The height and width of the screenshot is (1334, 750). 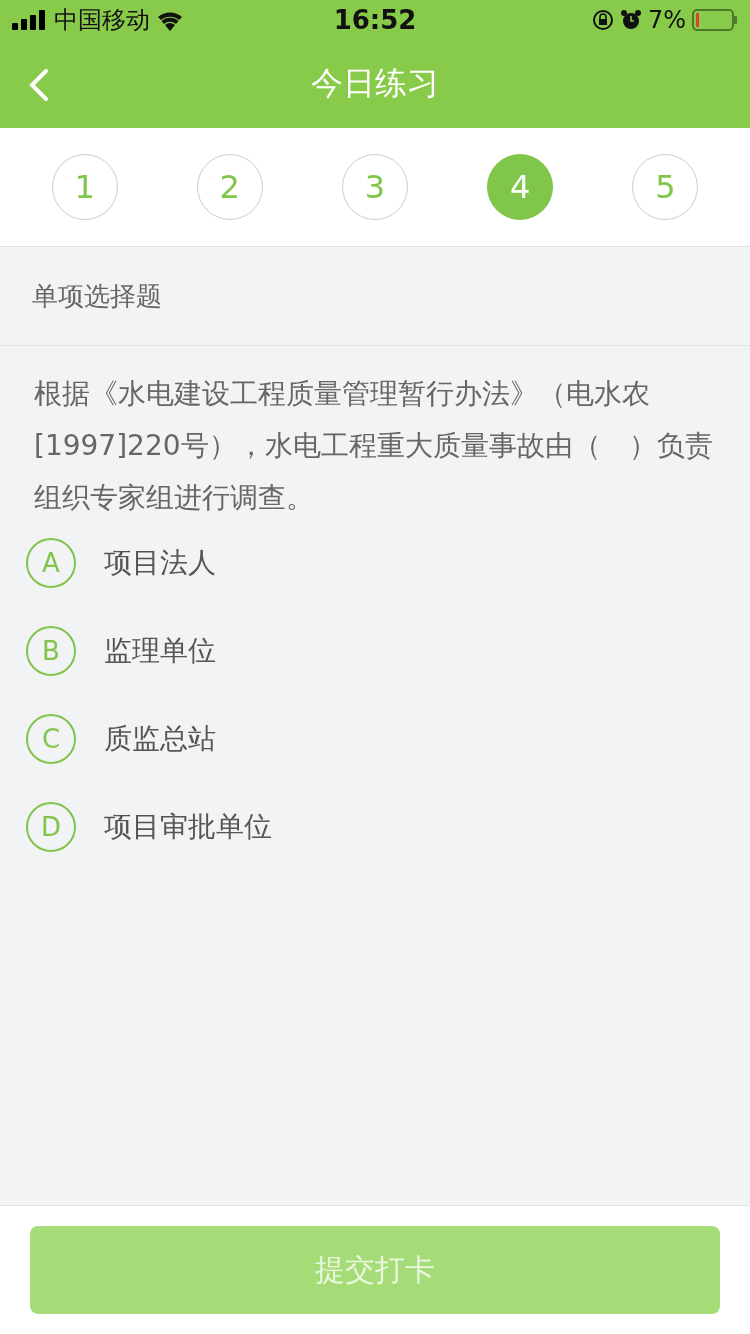 What do you see at coordinates (102, 20) in the screenshot?
I see `carrier-name: 中国移动` at bounding box center [102, 20].